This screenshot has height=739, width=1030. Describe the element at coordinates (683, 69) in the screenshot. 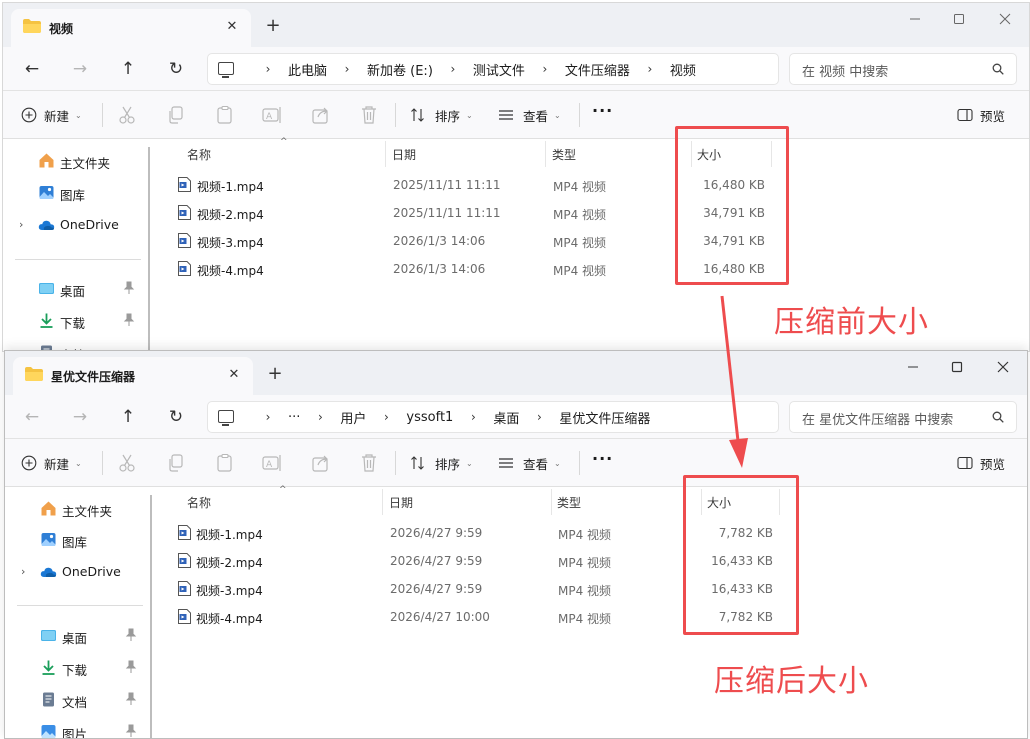

I see `breadcrumb-item: 视频` at that location.